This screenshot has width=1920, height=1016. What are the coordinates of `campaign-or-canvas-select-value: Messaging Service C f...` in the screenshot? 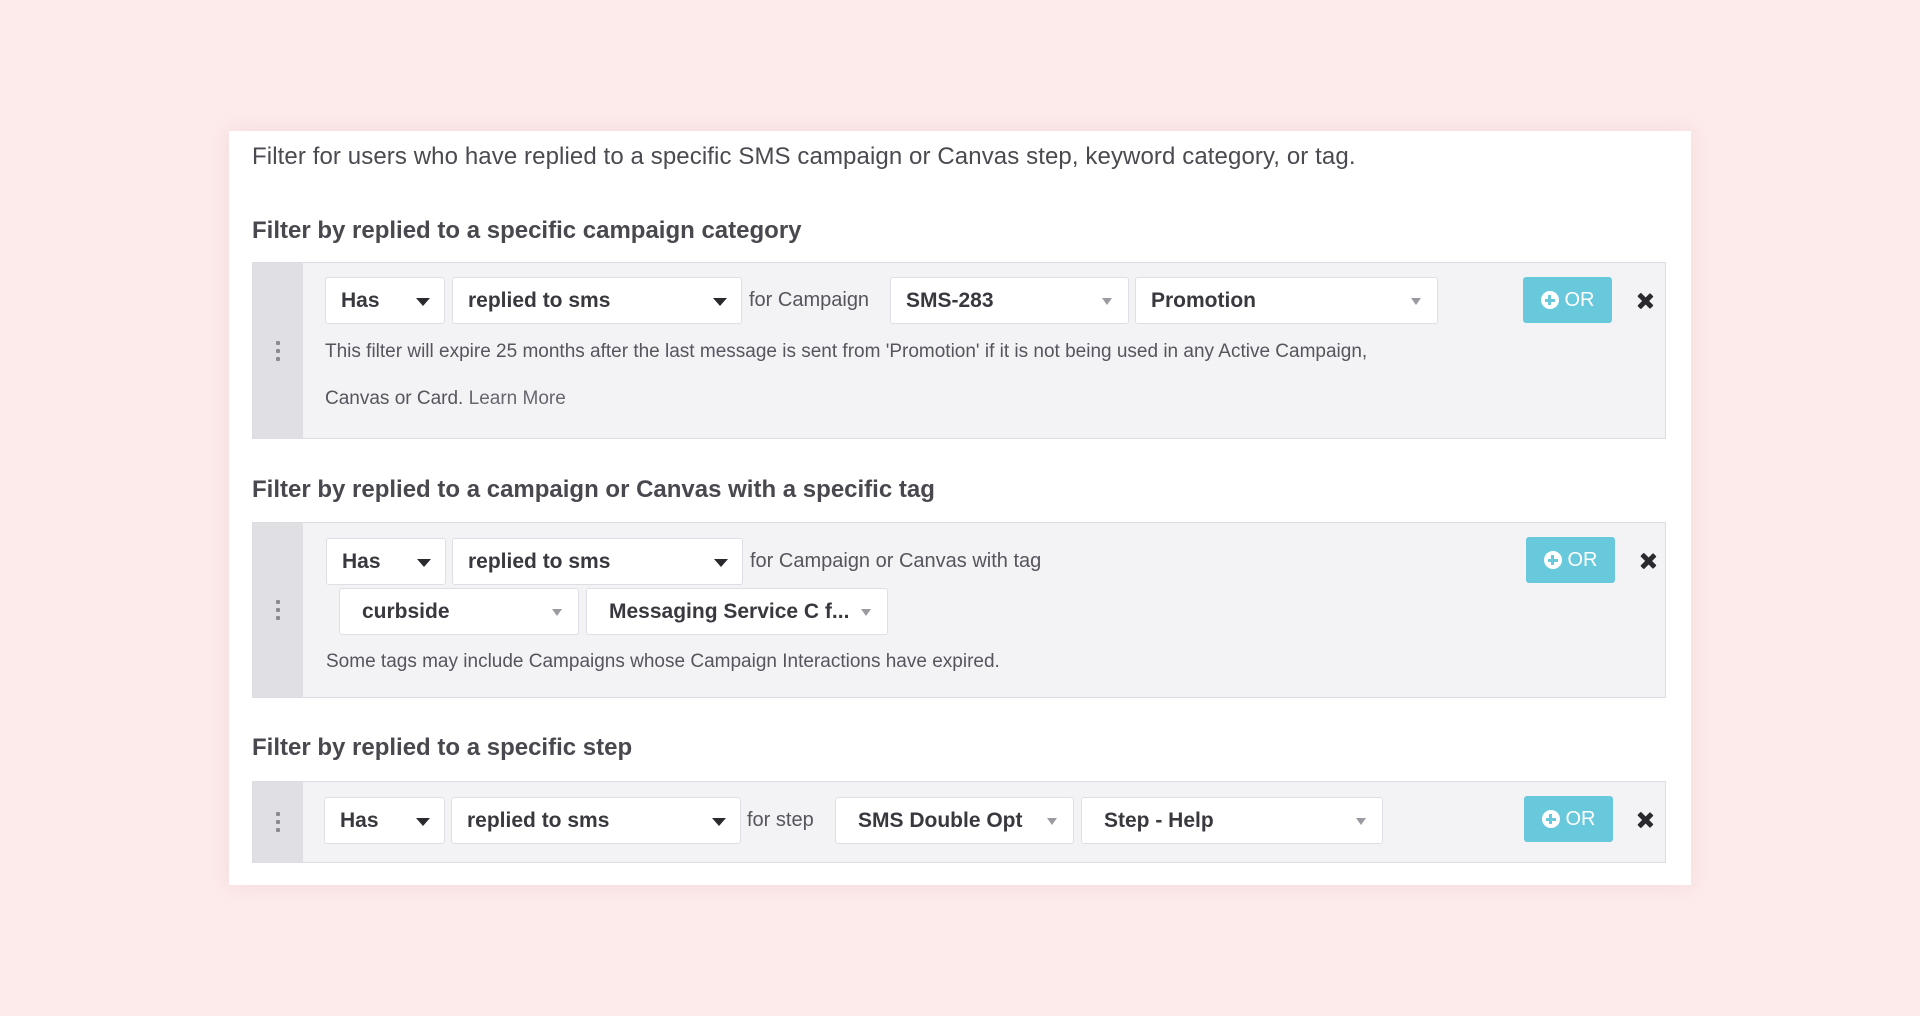 It's located at (729, 611).